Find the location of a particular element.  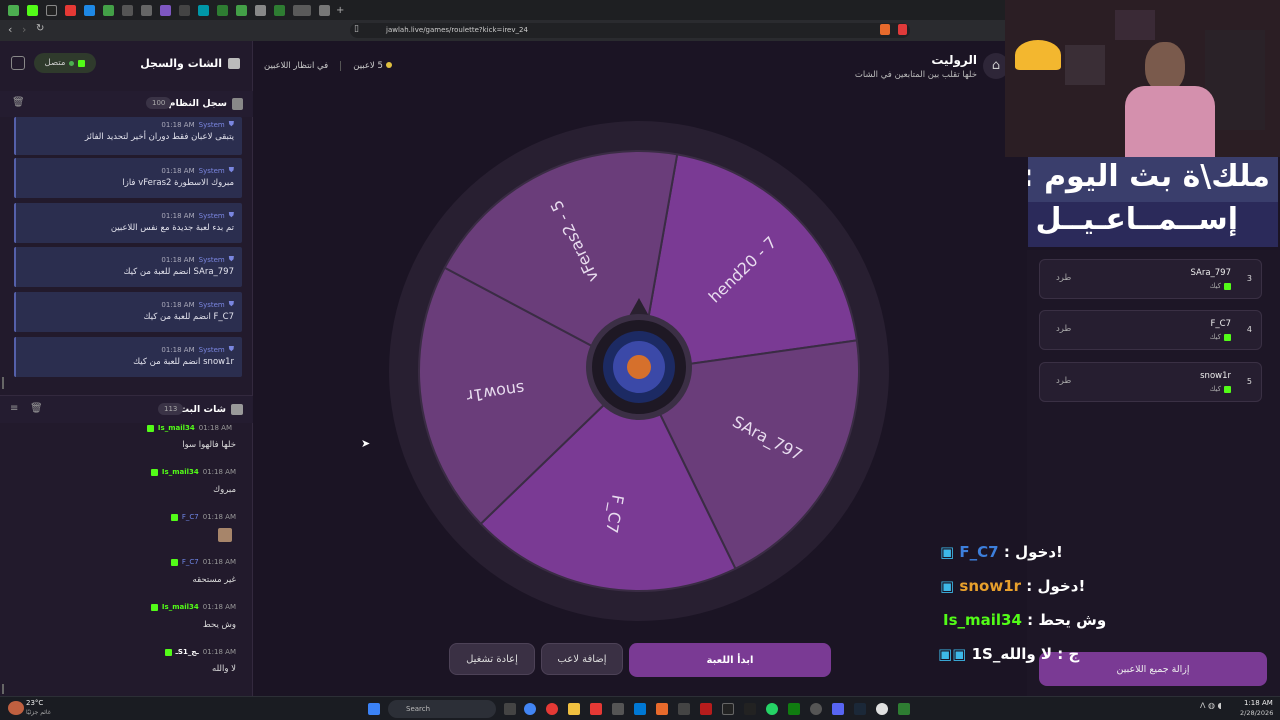

weather-icon is located at coordinates (16, 708).